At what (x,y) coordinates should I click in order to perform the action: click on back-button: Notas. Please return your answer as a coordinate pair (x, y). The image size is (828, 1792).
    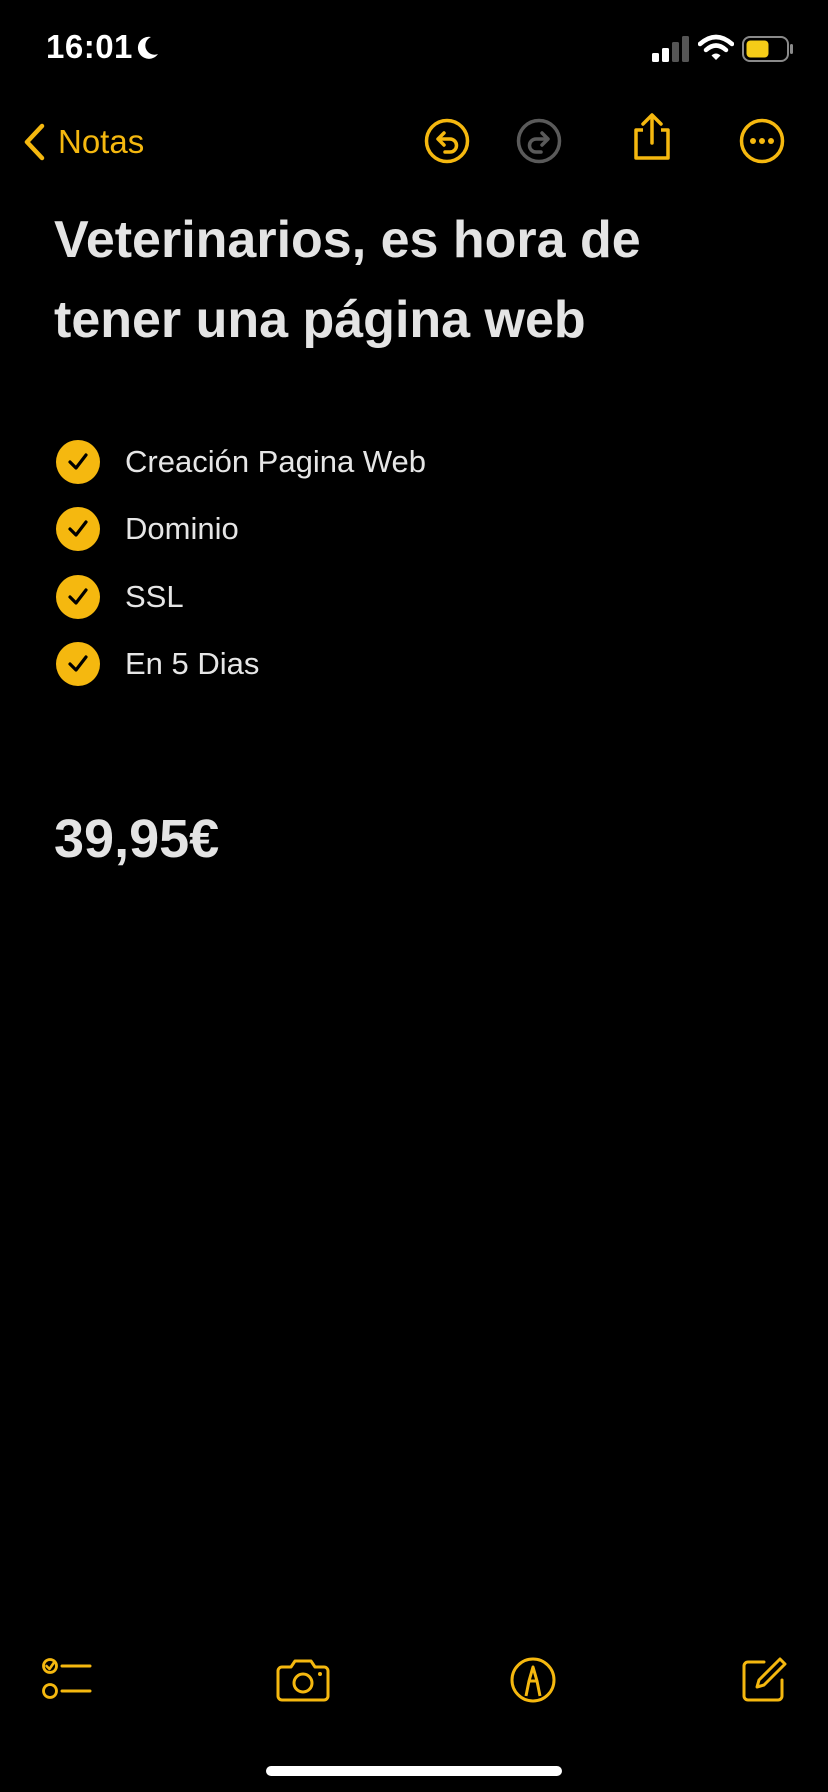
    Looking at the image, I should click on (83, 142).